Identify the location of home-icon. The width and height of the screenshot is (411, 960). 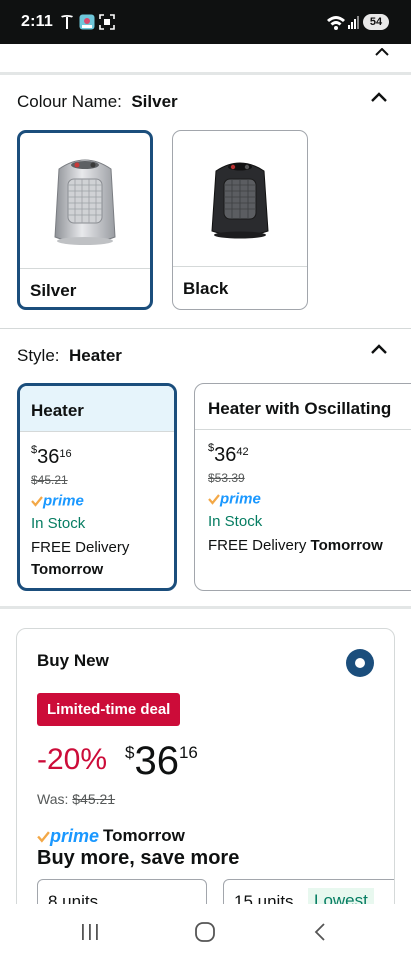
(205, 932).